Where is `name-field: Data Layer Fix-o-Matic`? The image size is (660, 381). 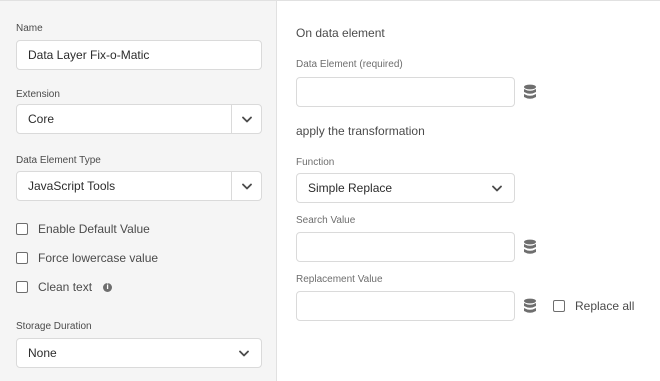
name-field: Data Layer Fix-o-Matic is located at coordinates (139, 55).